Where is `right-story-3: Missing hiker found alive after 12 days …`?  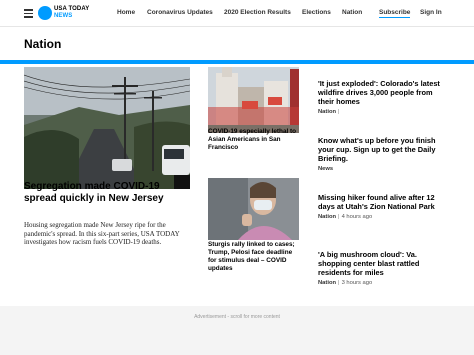 right-story-3: Missing hiker found alive after 12 days … is located at coordinates (383, 206).